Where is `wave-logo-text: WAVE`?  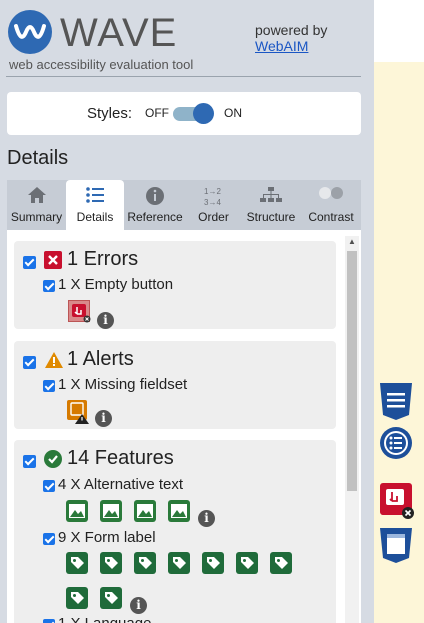
wave-logo-text: WAVE is located at coordinates (119, 33).